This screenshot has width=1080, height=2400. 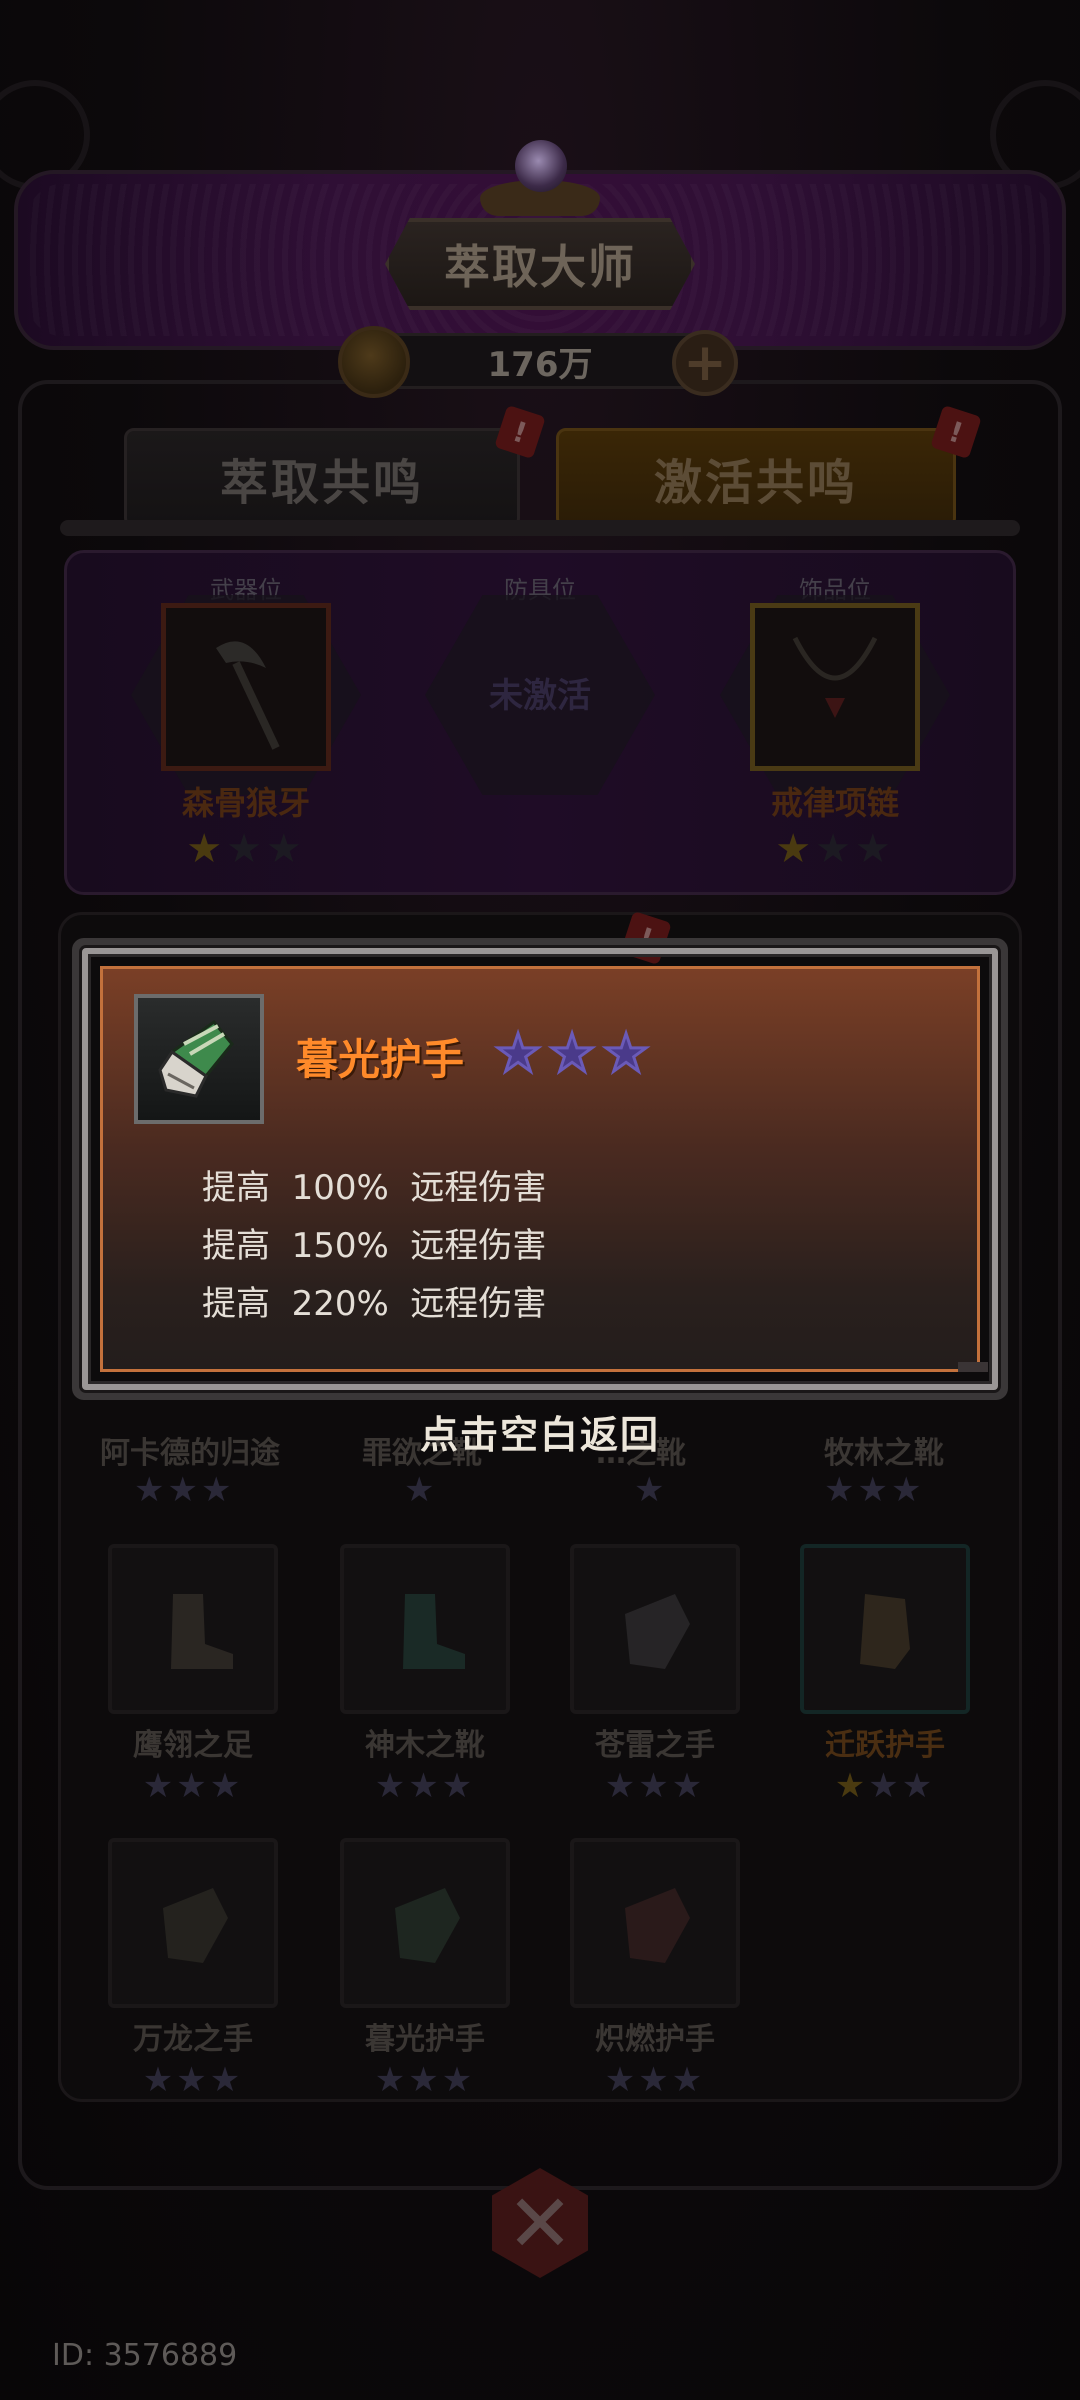 I want to click on grid-item: 迁跃护手 ★★★, so click(x=885, y=1675).